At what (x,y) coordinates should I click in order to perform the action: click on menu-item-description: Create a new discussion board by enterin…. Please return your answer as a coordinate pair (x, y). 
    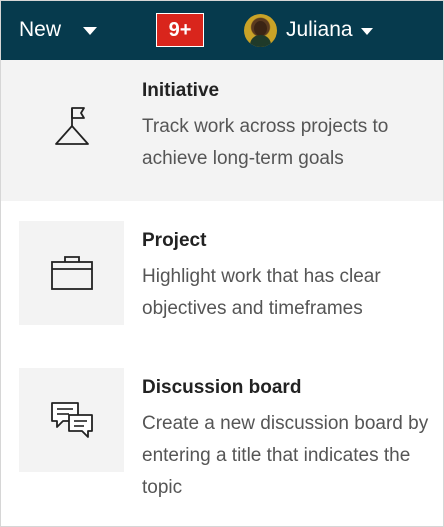
    Looking at the image, I should click on (285, 455).